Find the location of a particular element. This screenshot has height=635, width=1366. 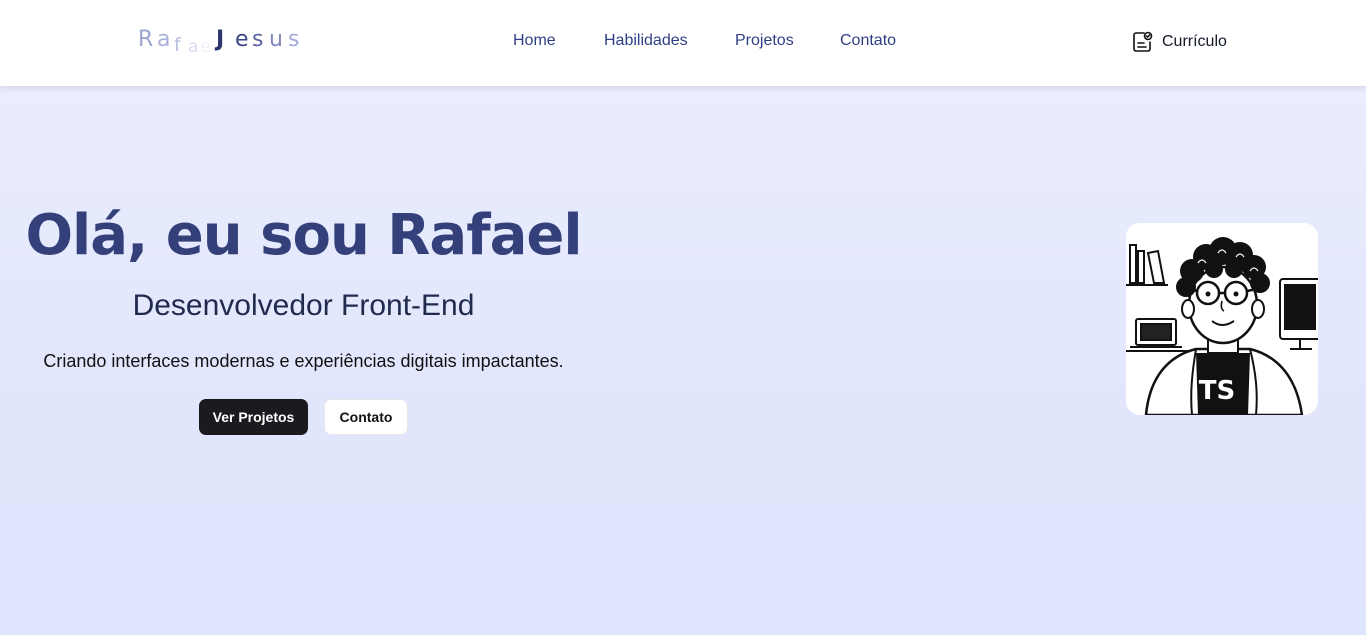

avatar-illustration: TS is located at coordinates (1222, 319).